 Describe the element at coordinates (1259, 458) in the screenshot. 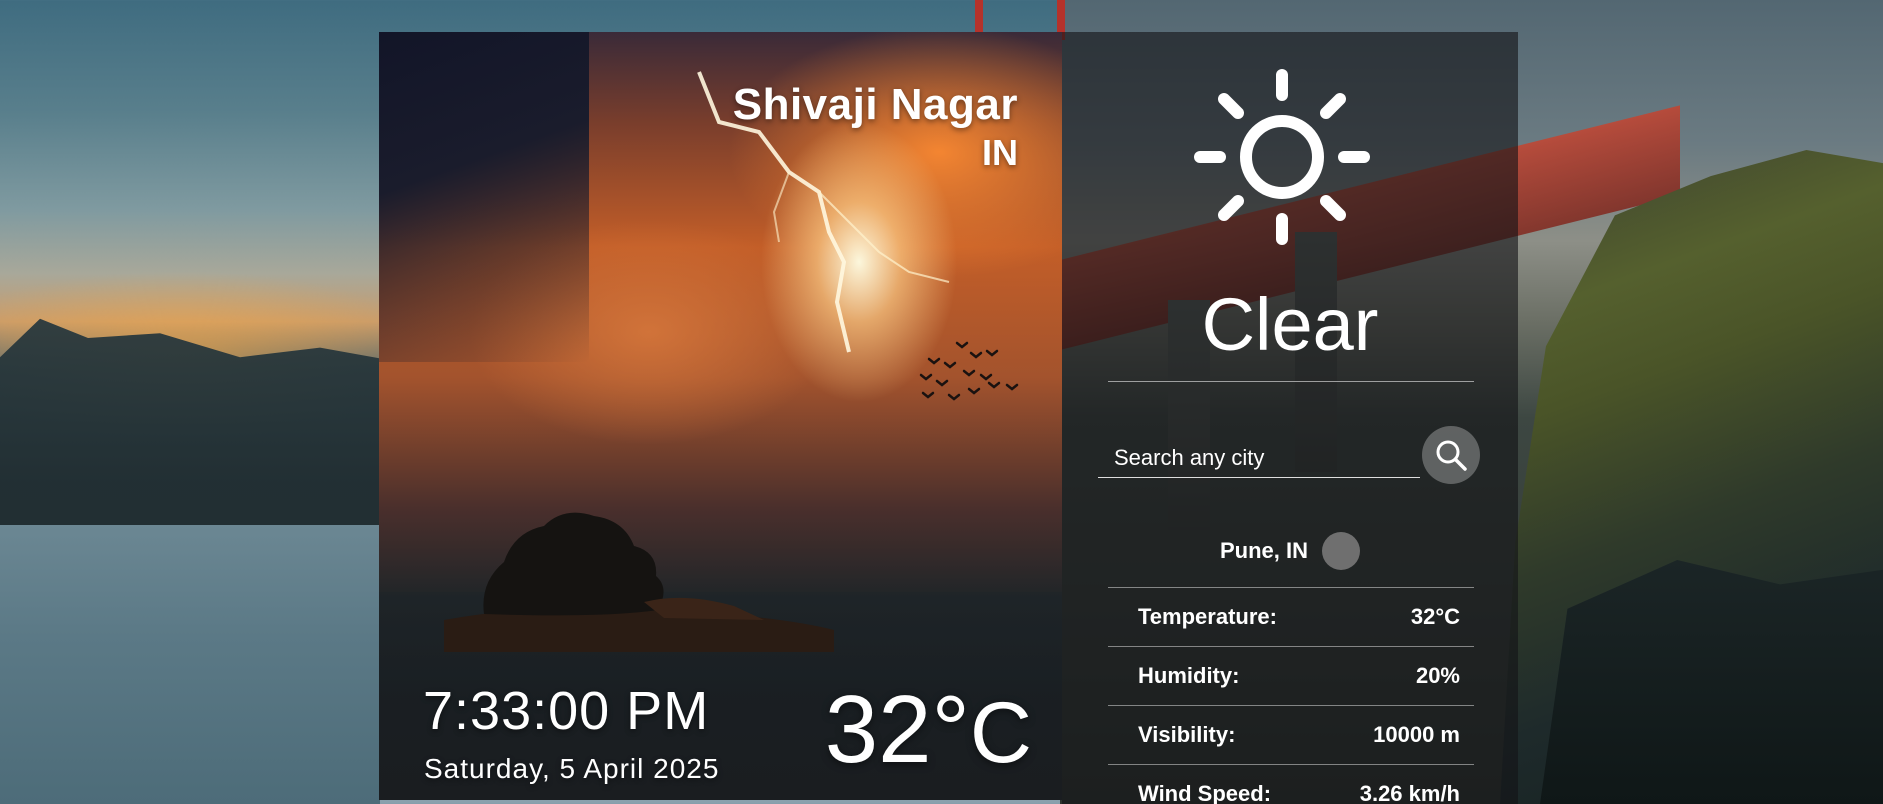

I see `search-input` at that location.